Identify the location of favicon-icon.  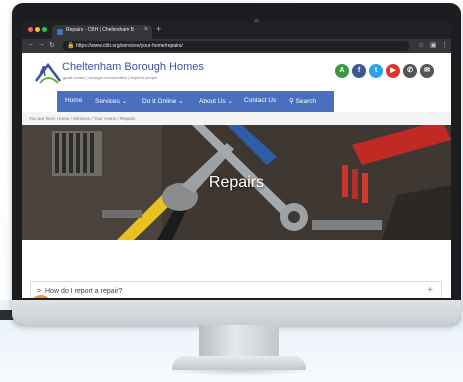
(60, 32).